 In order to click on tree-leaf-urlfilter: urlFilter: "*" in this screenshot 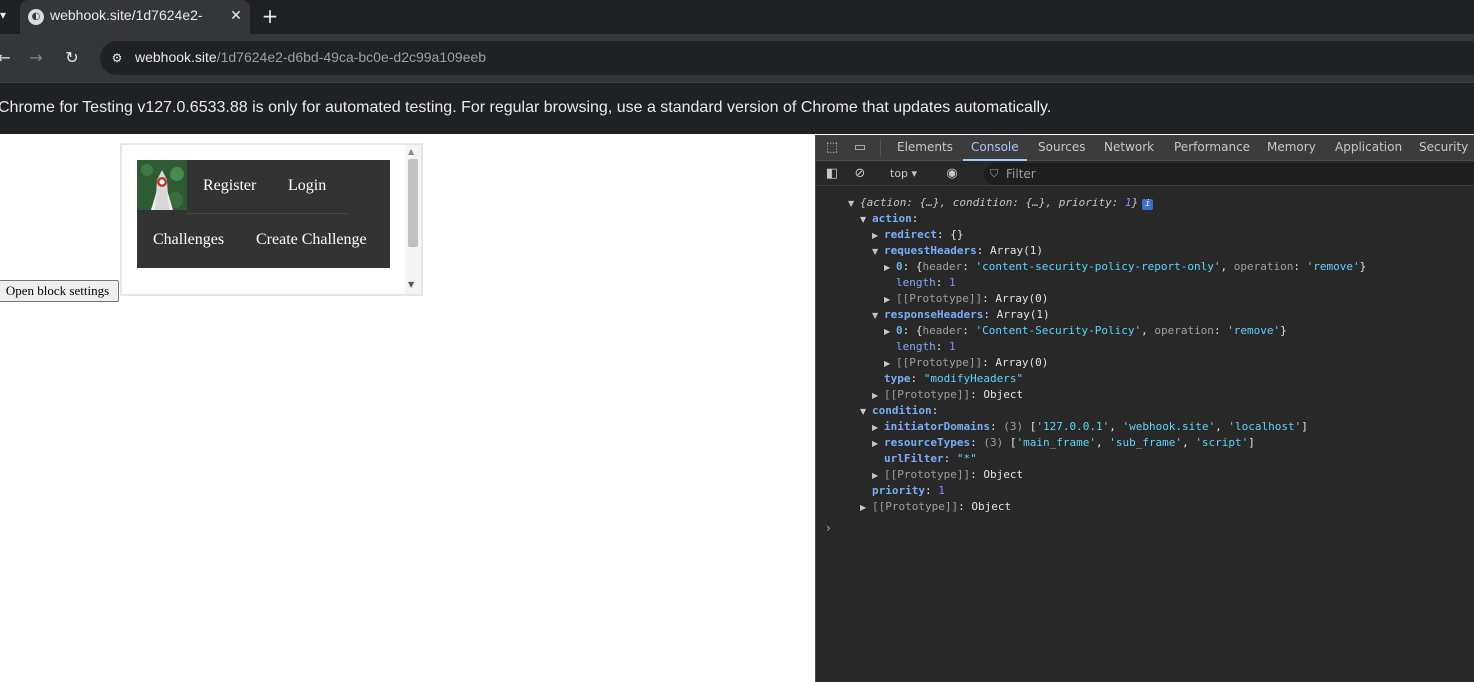, I will do `click(930, 458)`.